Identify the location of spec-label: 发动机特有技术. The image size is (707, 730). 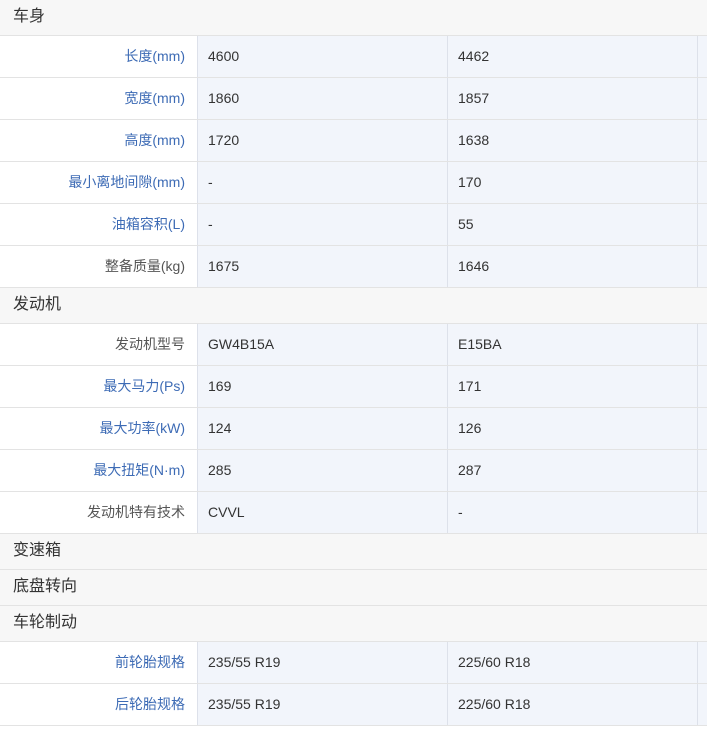
(99, 512).